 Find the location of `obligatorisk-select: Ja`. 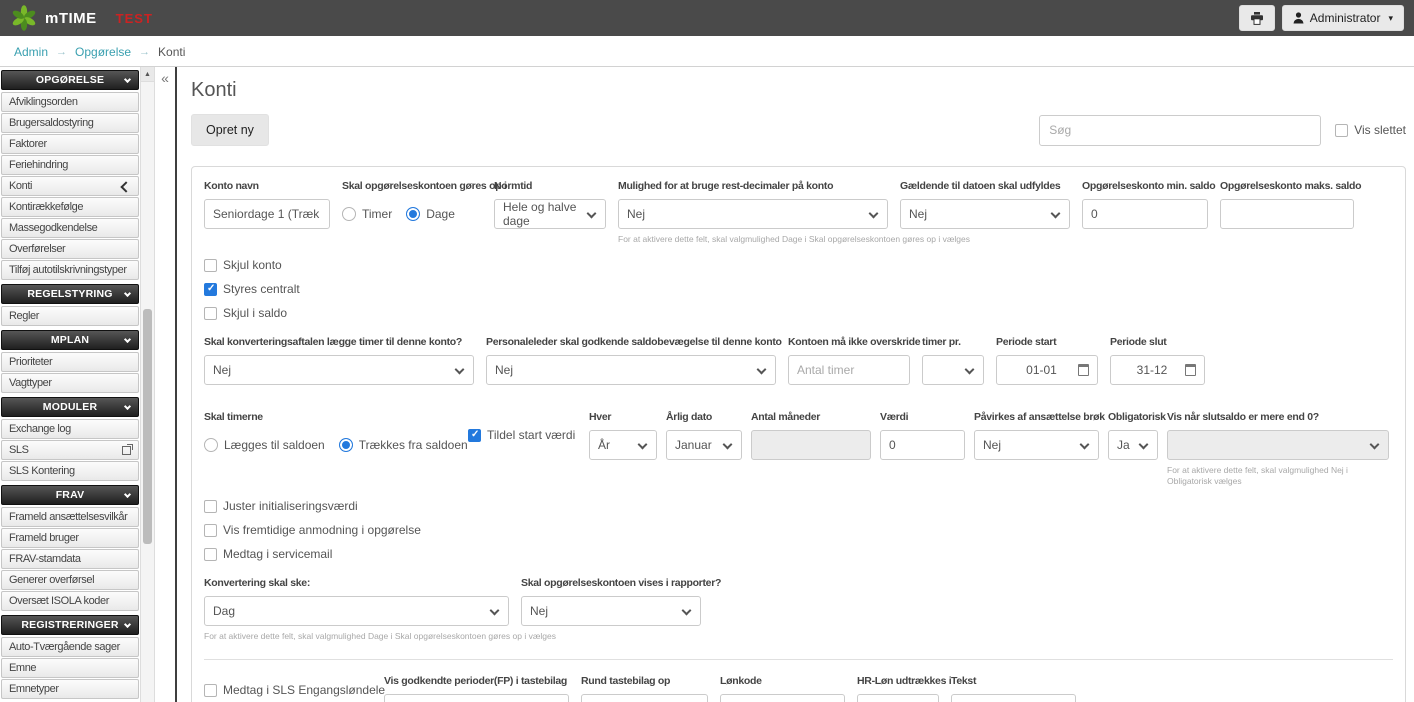

obligatorisk-select: Ja is located at coordinates (1133, 445).